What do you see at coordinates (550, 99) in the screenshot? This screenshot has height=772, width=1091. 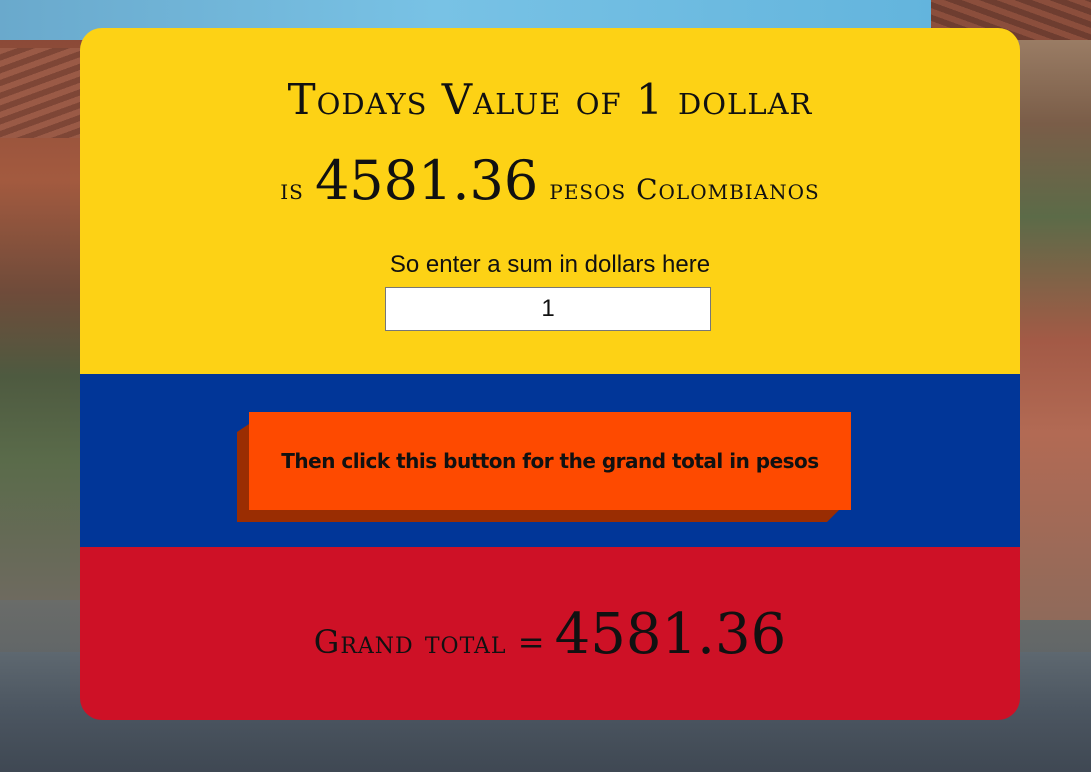 I see `page-title: Todays Value of 1 dollar` at bounding box center [550, 99].